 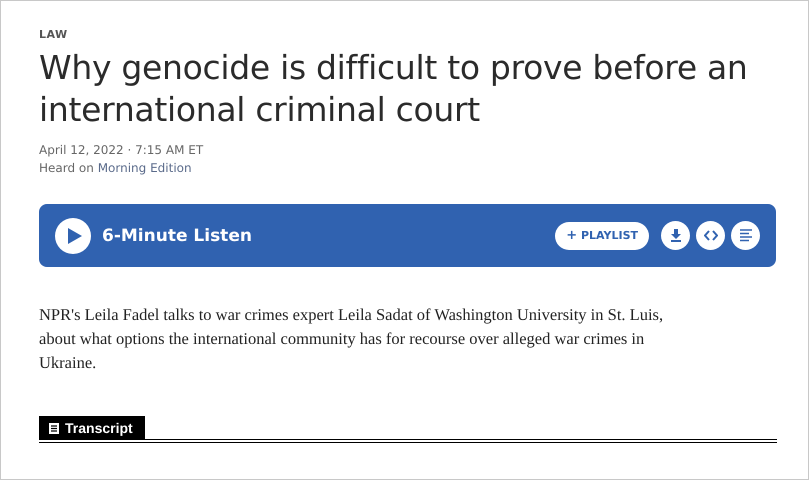 I want to click on embed-button, so click(x=710, y=235).